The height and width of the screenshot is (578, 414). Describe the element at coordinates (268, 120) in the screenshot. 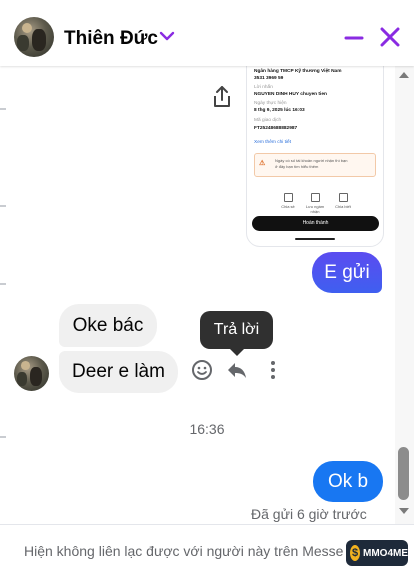

I see `receipt-tx-label: Mã giao dịch` at that location.